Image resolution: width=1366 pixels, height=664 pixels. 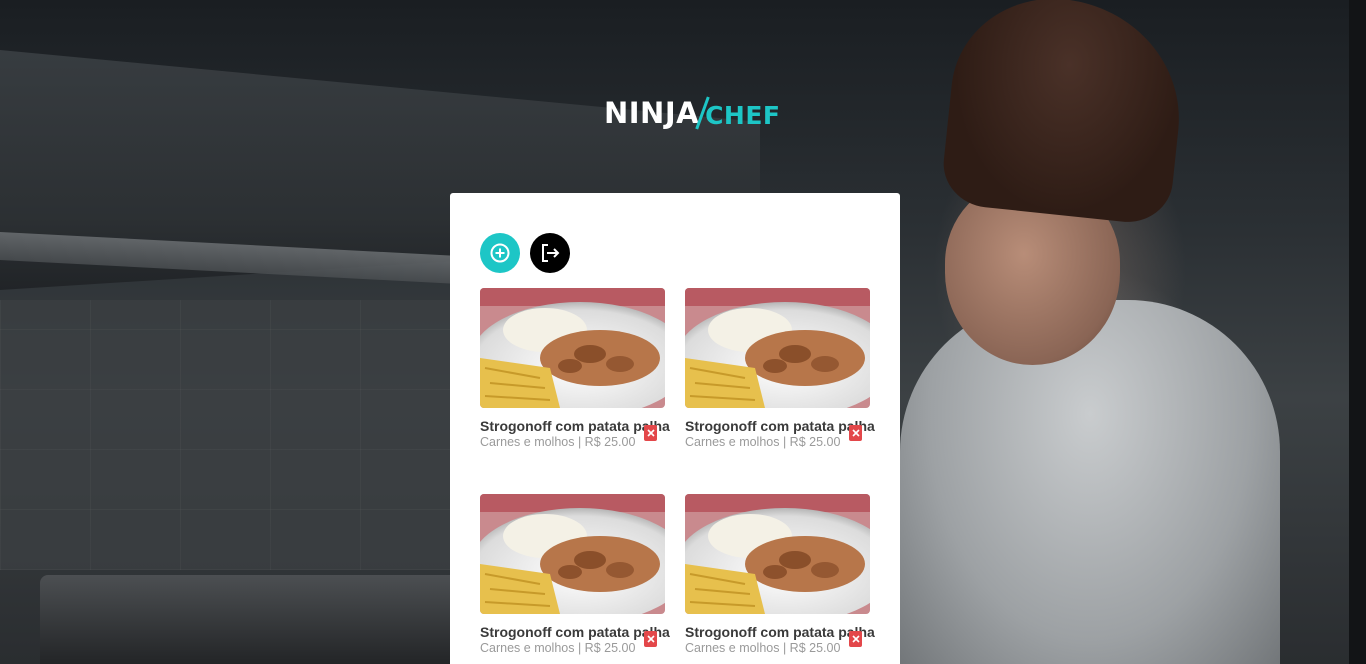 What do you see at coordinates (1065, 113) in the screenshot?
I see `chef-hat` at bounding box center [1065, 113].